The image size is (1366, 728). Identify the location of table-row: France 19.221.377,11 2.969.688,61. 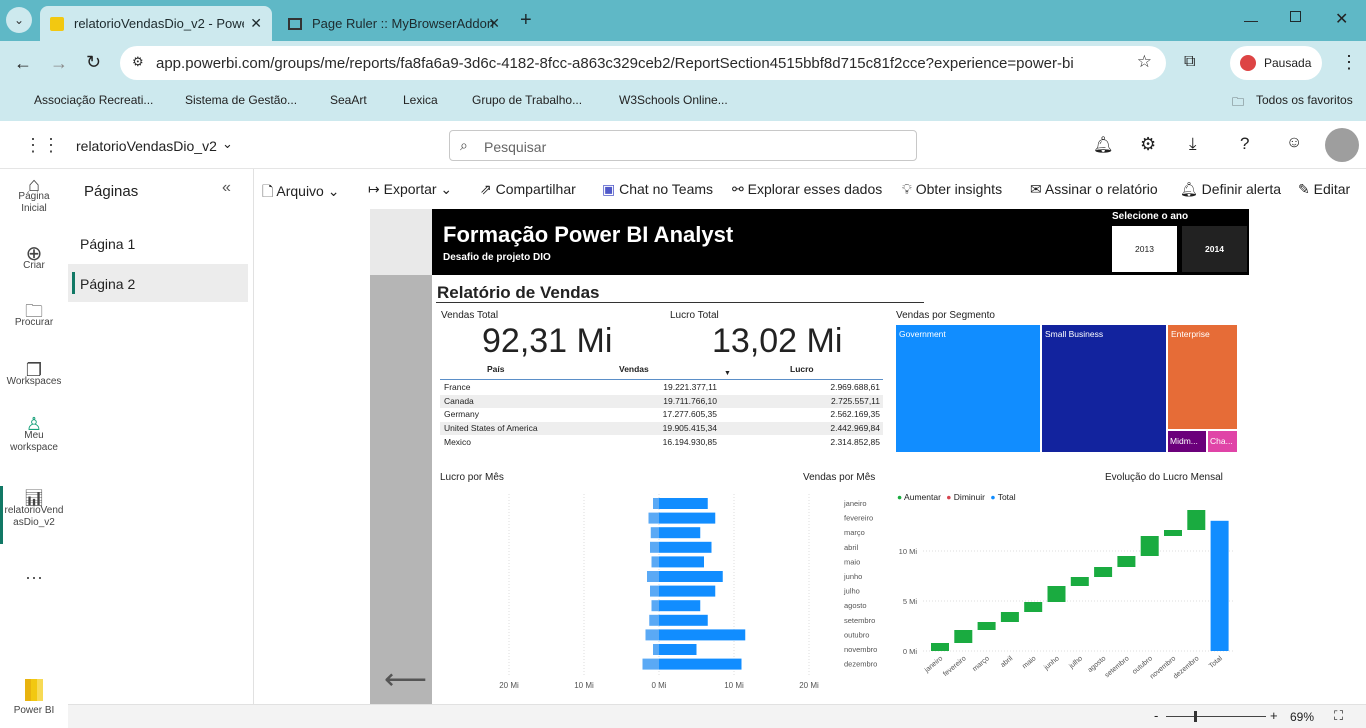
(661, 387).